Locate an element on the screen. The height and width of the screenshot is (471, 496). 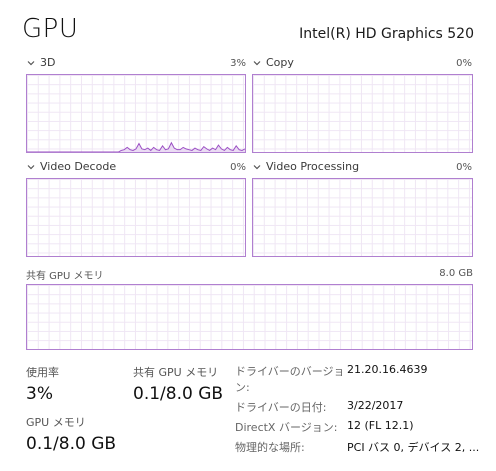
engine-graph-video-processing is located at coordinates (362, 217).